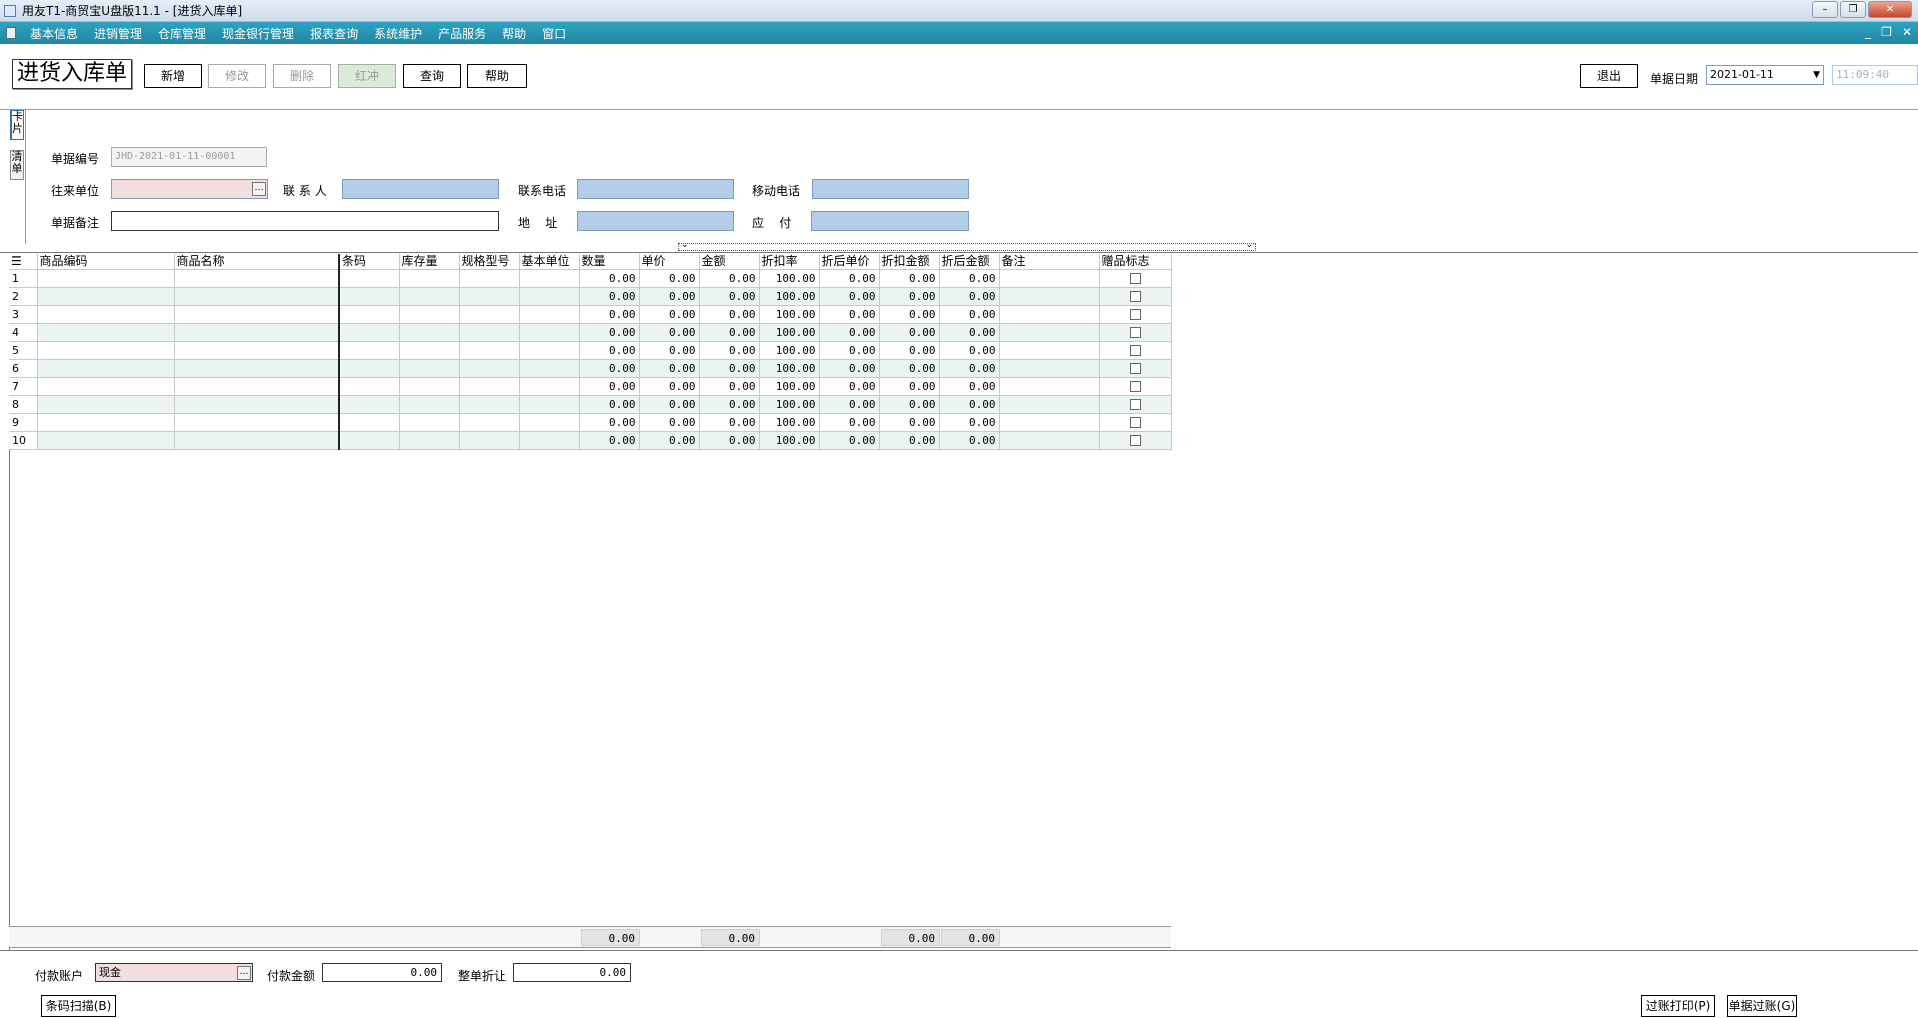 The width and height of the screenshot is (1918, 1018). Describe the element at coordinates (497, 76) in the screenshot. I see `help-button: 帮助` at that location.